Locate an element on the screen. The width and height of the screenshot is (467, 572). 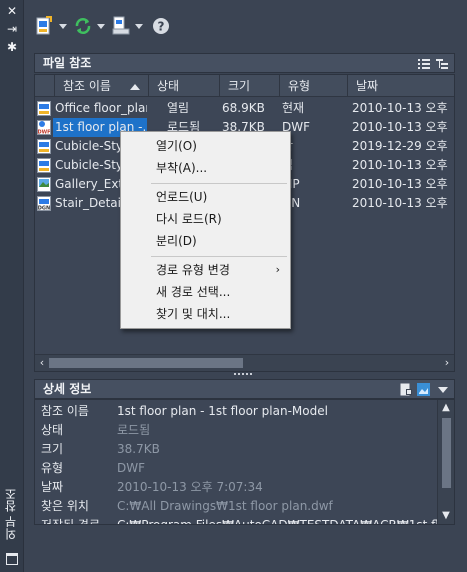
column-type: 유형 is located at coordinates (314, 86).